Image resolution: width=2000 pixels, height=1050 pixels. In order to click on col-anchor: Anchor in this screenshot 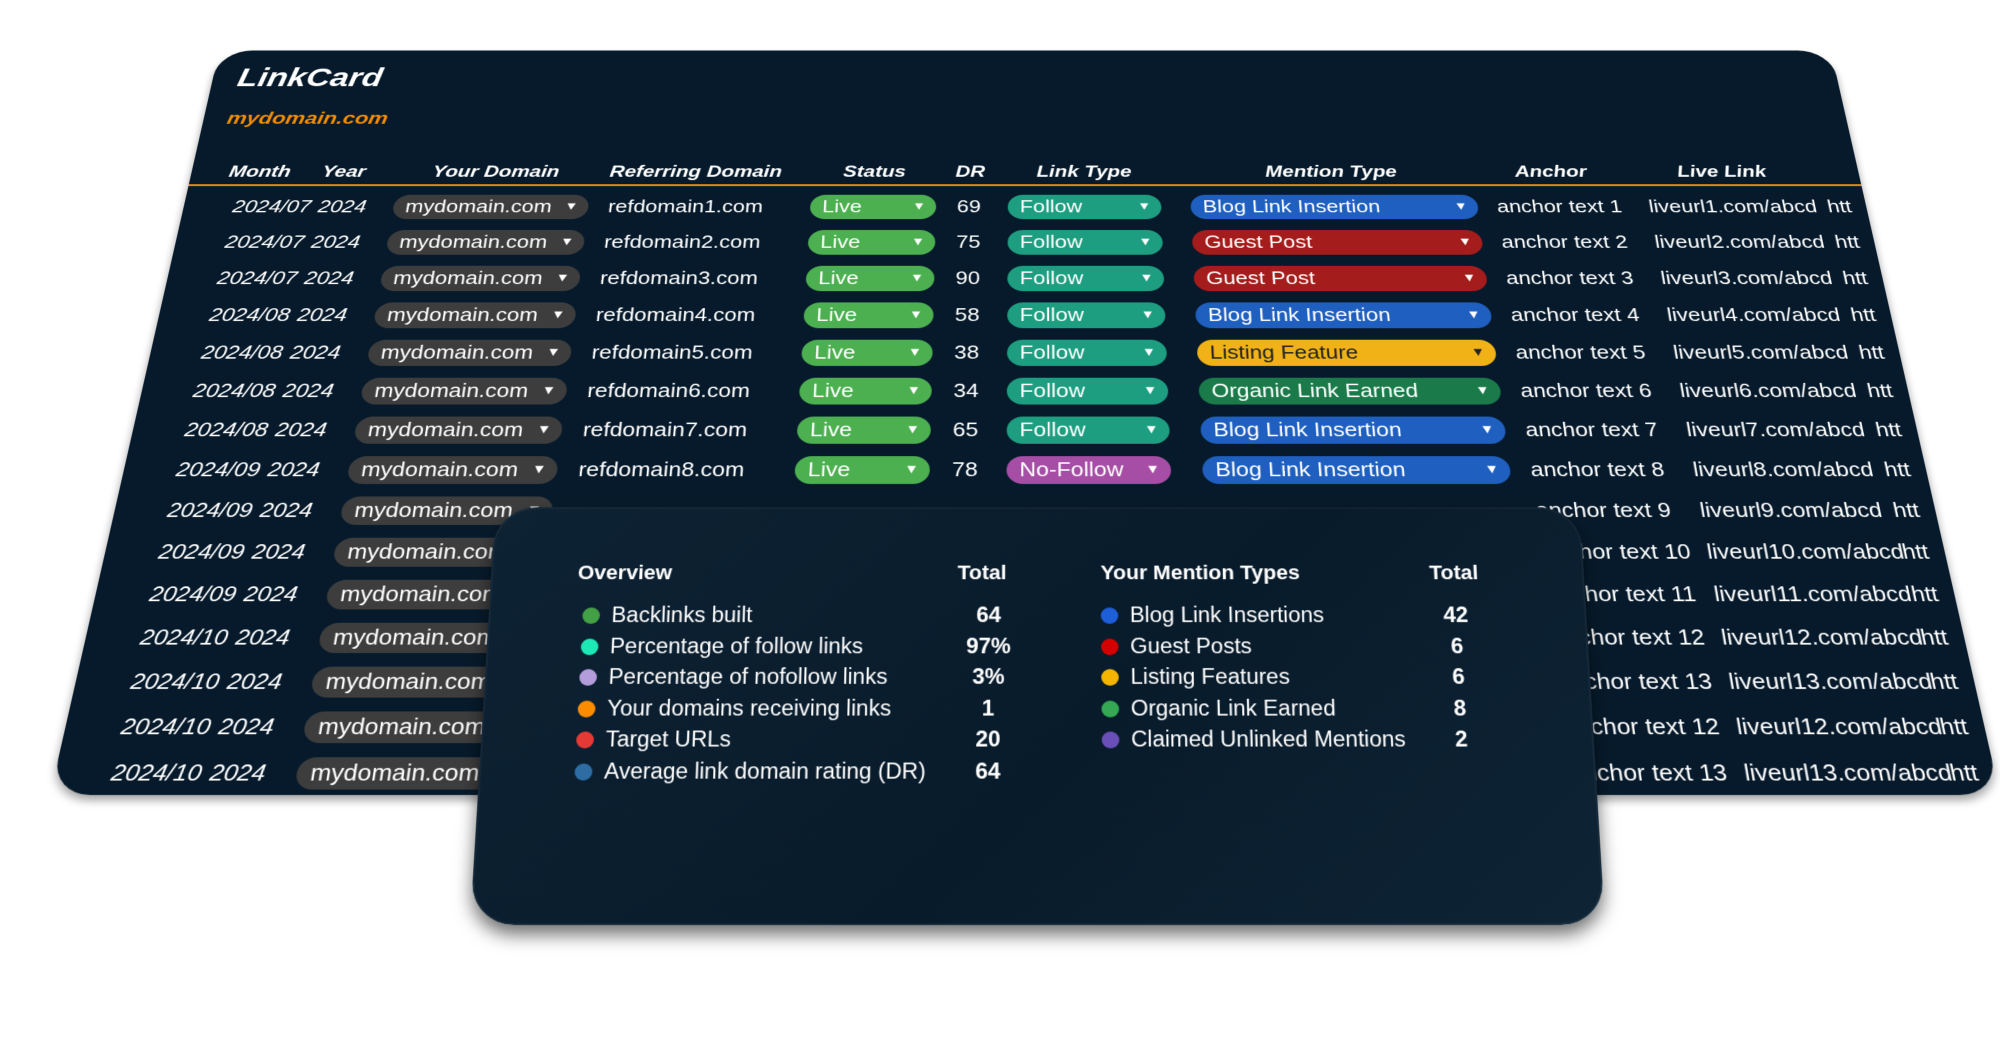, I will do `click(1551, 172)`.